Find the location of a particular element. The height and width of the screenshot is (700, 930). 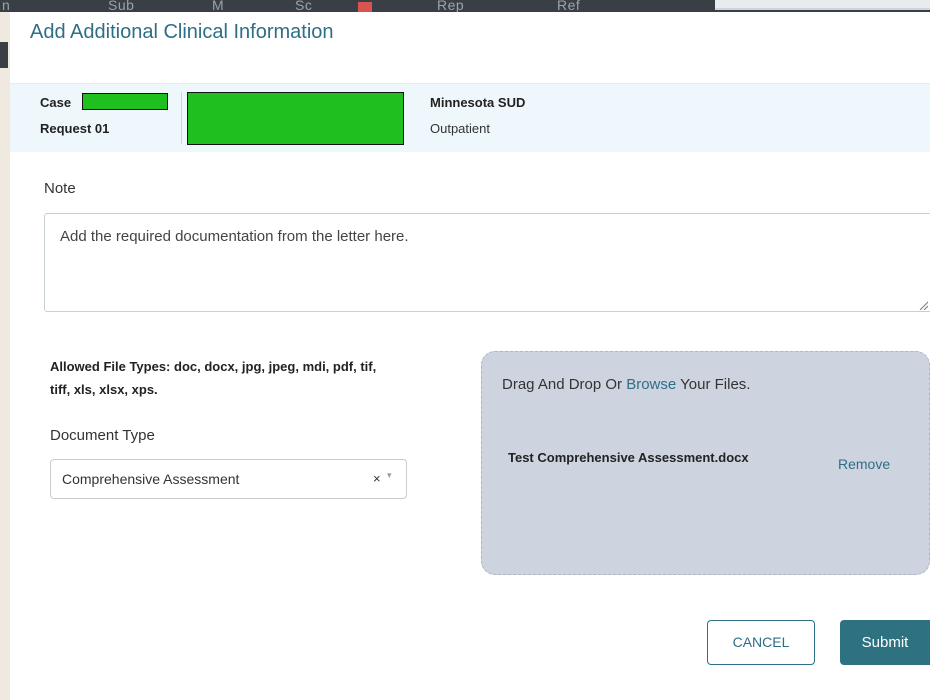

redacted-member-info is located at coordinates (295, 118).